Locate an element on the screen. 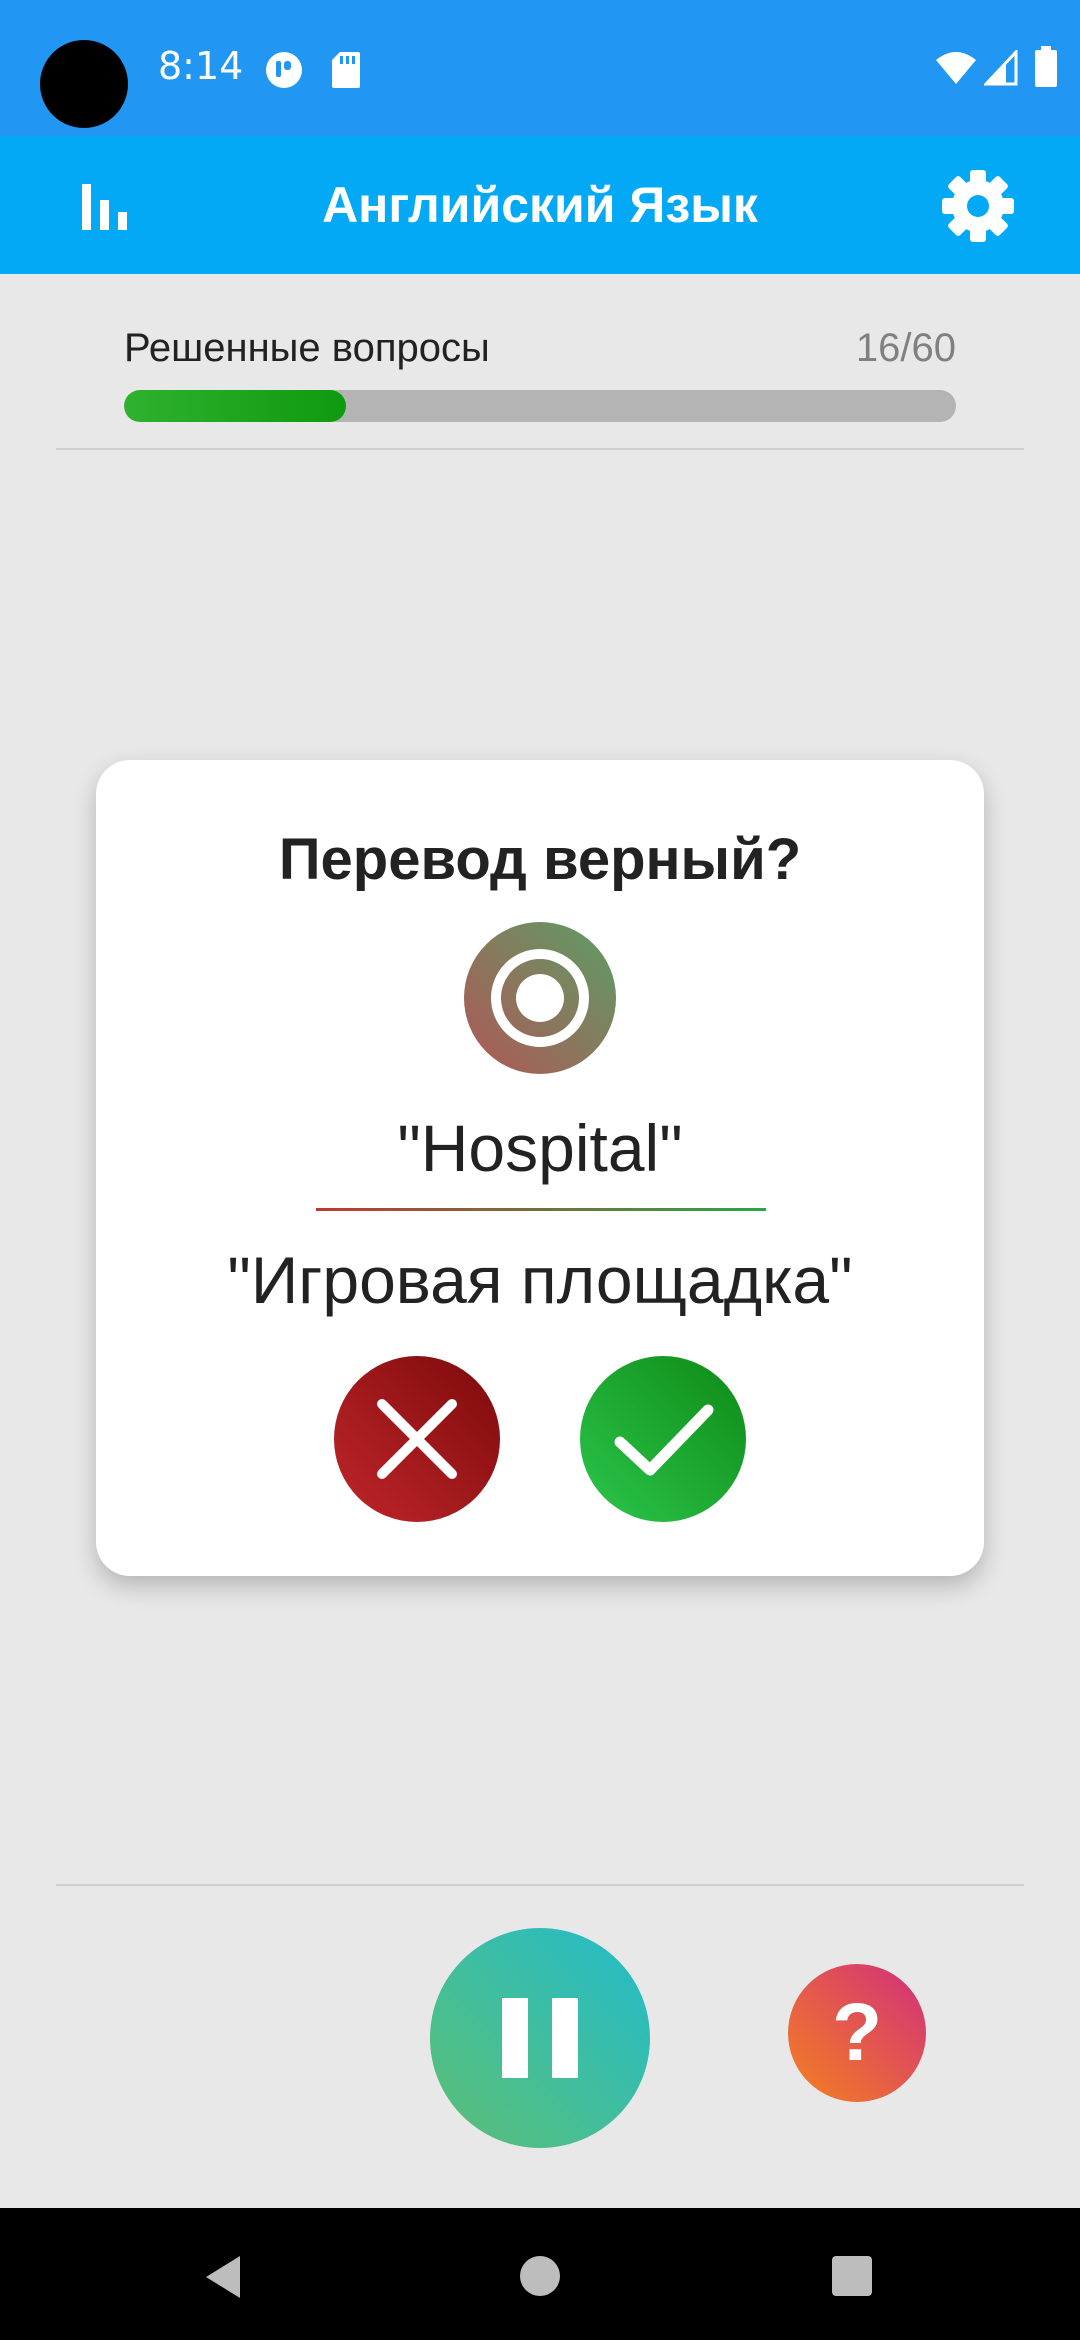 The height and width of the screenshot is (2340, 1080). check-icon is located at coordinates (664, 1440).